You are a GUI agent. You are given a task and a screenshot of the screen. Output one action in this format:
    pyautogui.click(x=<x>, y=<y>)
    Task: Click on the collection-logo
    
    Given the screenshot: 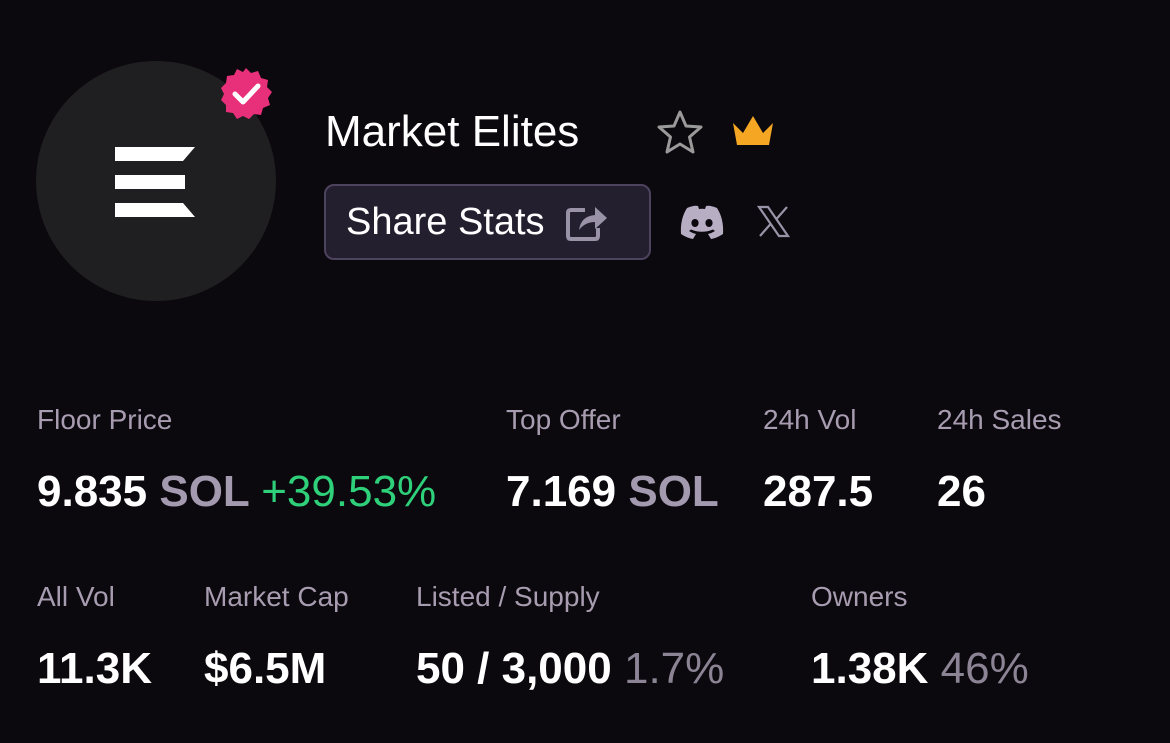 What is the action you would take?
    pyautogui.click(x=155, y=182)
    